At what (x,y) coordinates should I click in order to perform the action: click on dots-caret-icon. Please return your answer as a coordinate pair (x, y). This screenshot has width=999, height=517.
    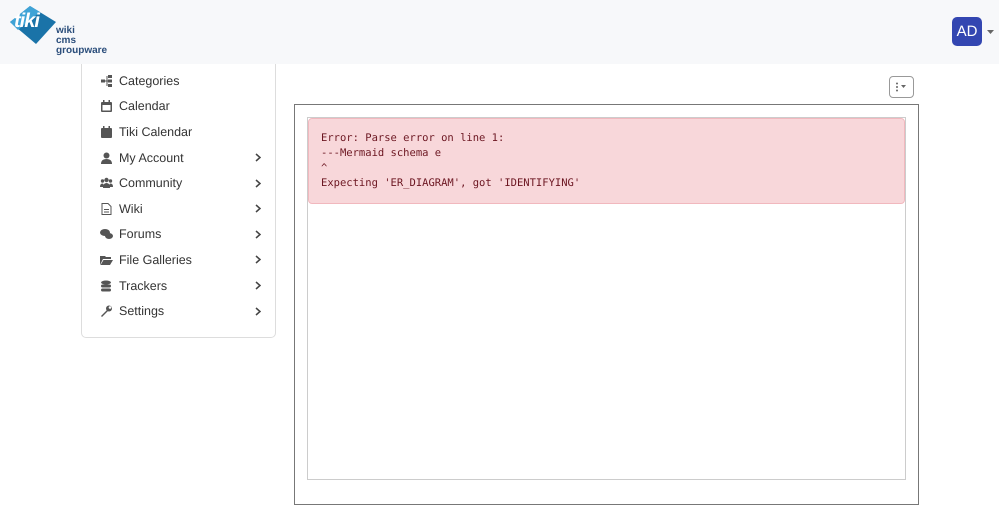
    Looking at the image, I should click on (901, 87).